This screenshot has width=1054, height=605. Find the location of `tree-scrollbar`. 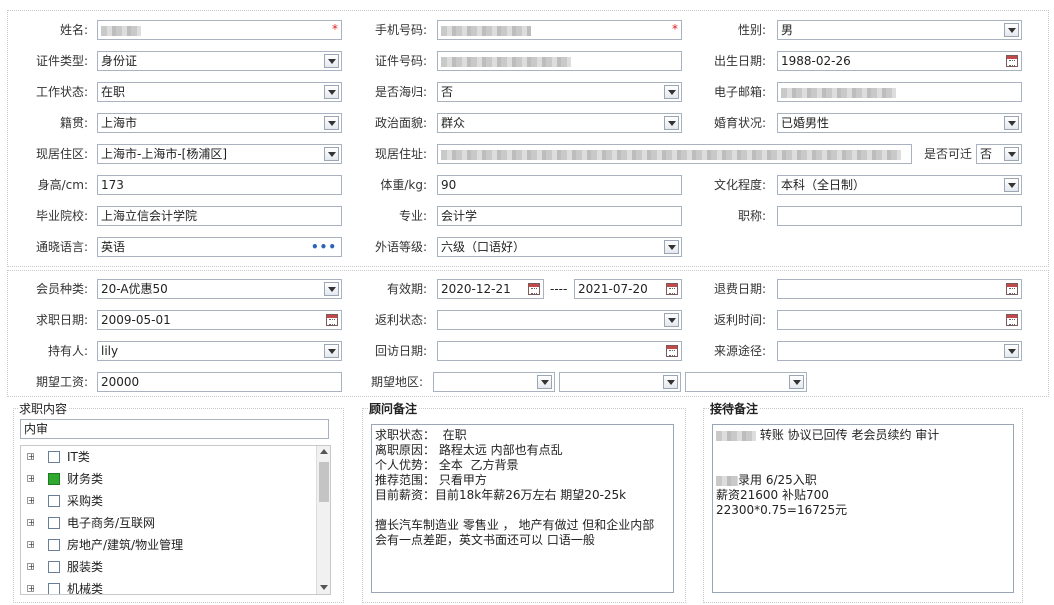

tree-scrollbar is located at coordinates (323, 520).